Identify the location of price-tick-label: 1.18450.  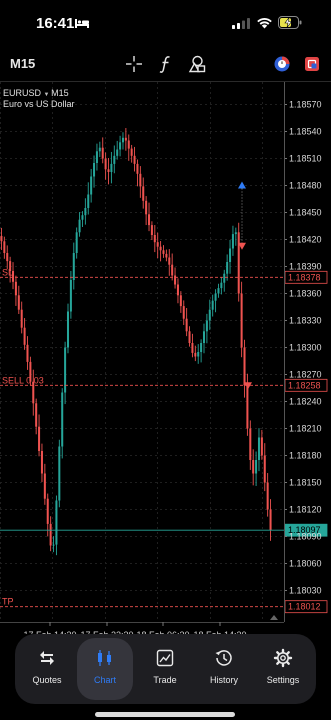
(305, 213).